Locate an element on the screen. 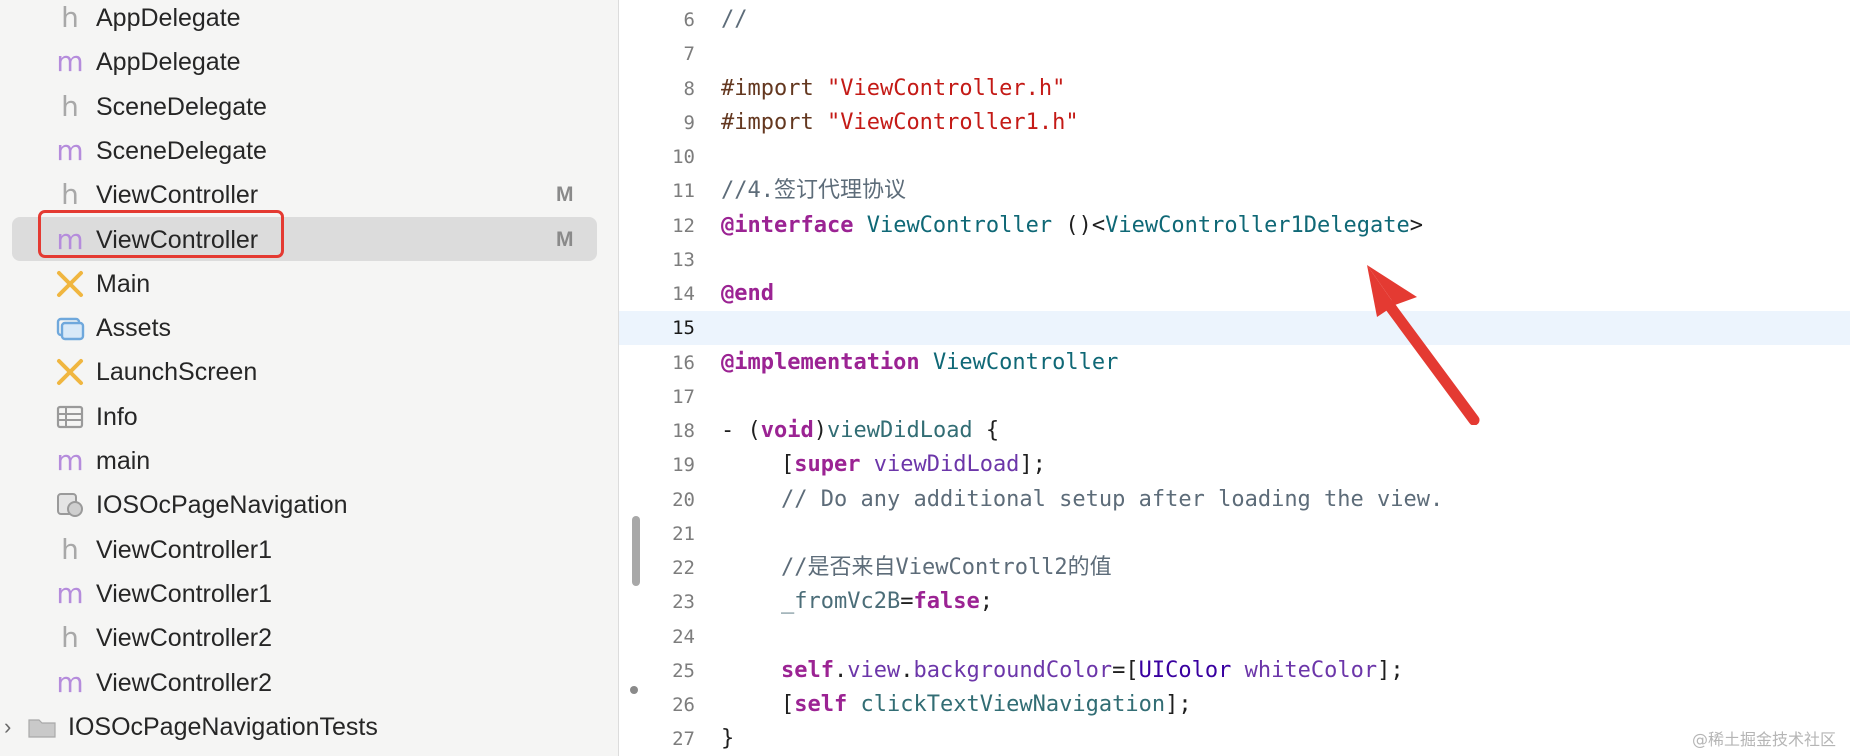 Image resolution: width=1850 pixels, height=756 pixels. navigator-item-label: SceneDelegate is located at coordinates (181, 106).